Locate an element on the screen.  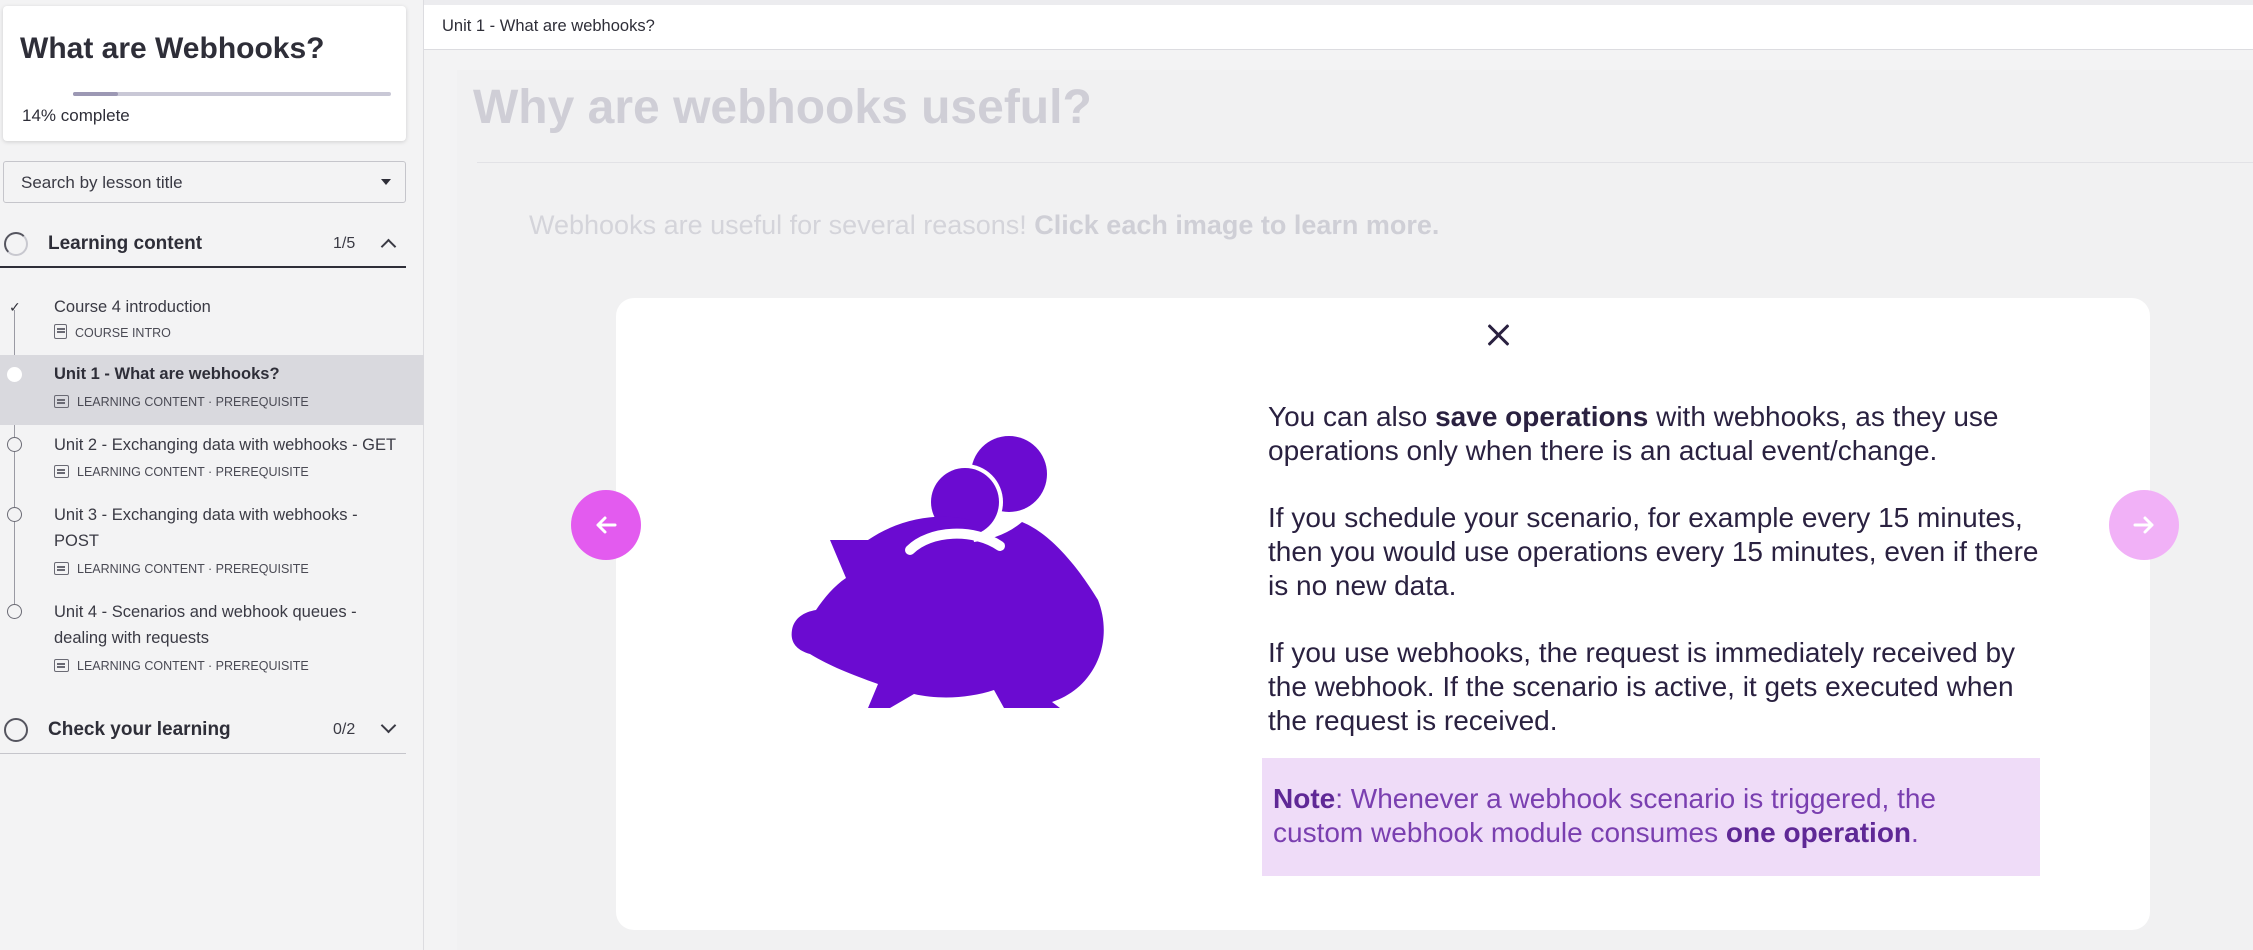
page-heading: Why are webhooks useful? is located at coordinates (782, 107).